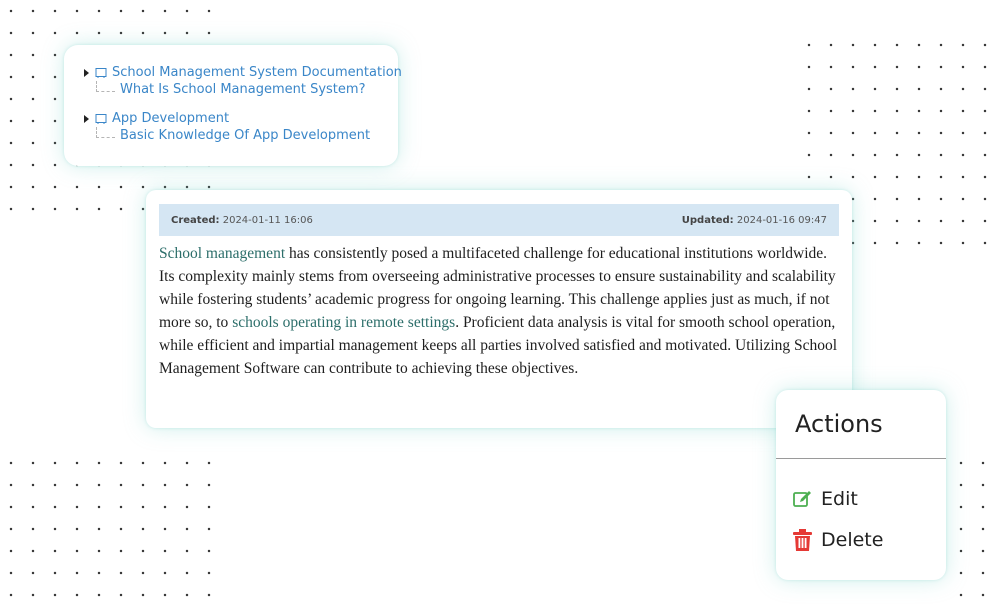  I want to click on edit-icon, so click(802, 498).